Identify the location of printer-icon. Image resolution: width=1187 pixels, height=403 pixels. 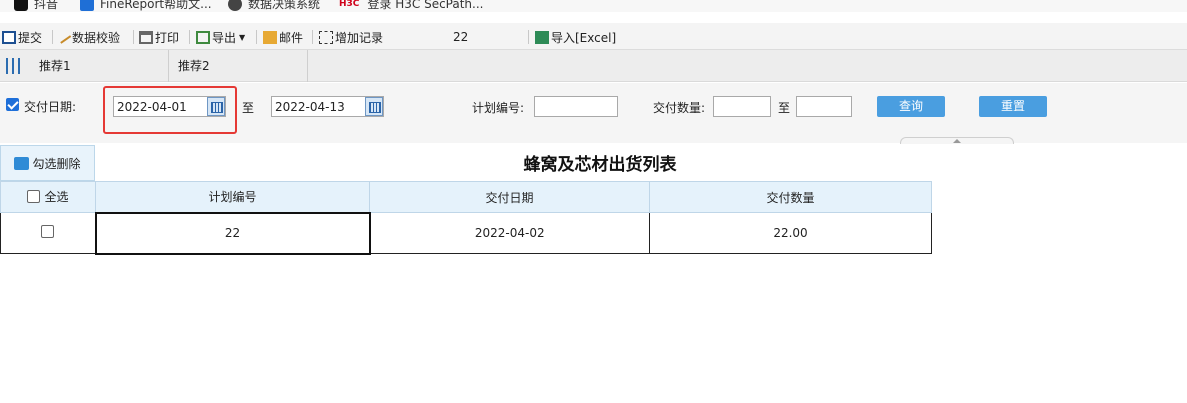
(146, 37).